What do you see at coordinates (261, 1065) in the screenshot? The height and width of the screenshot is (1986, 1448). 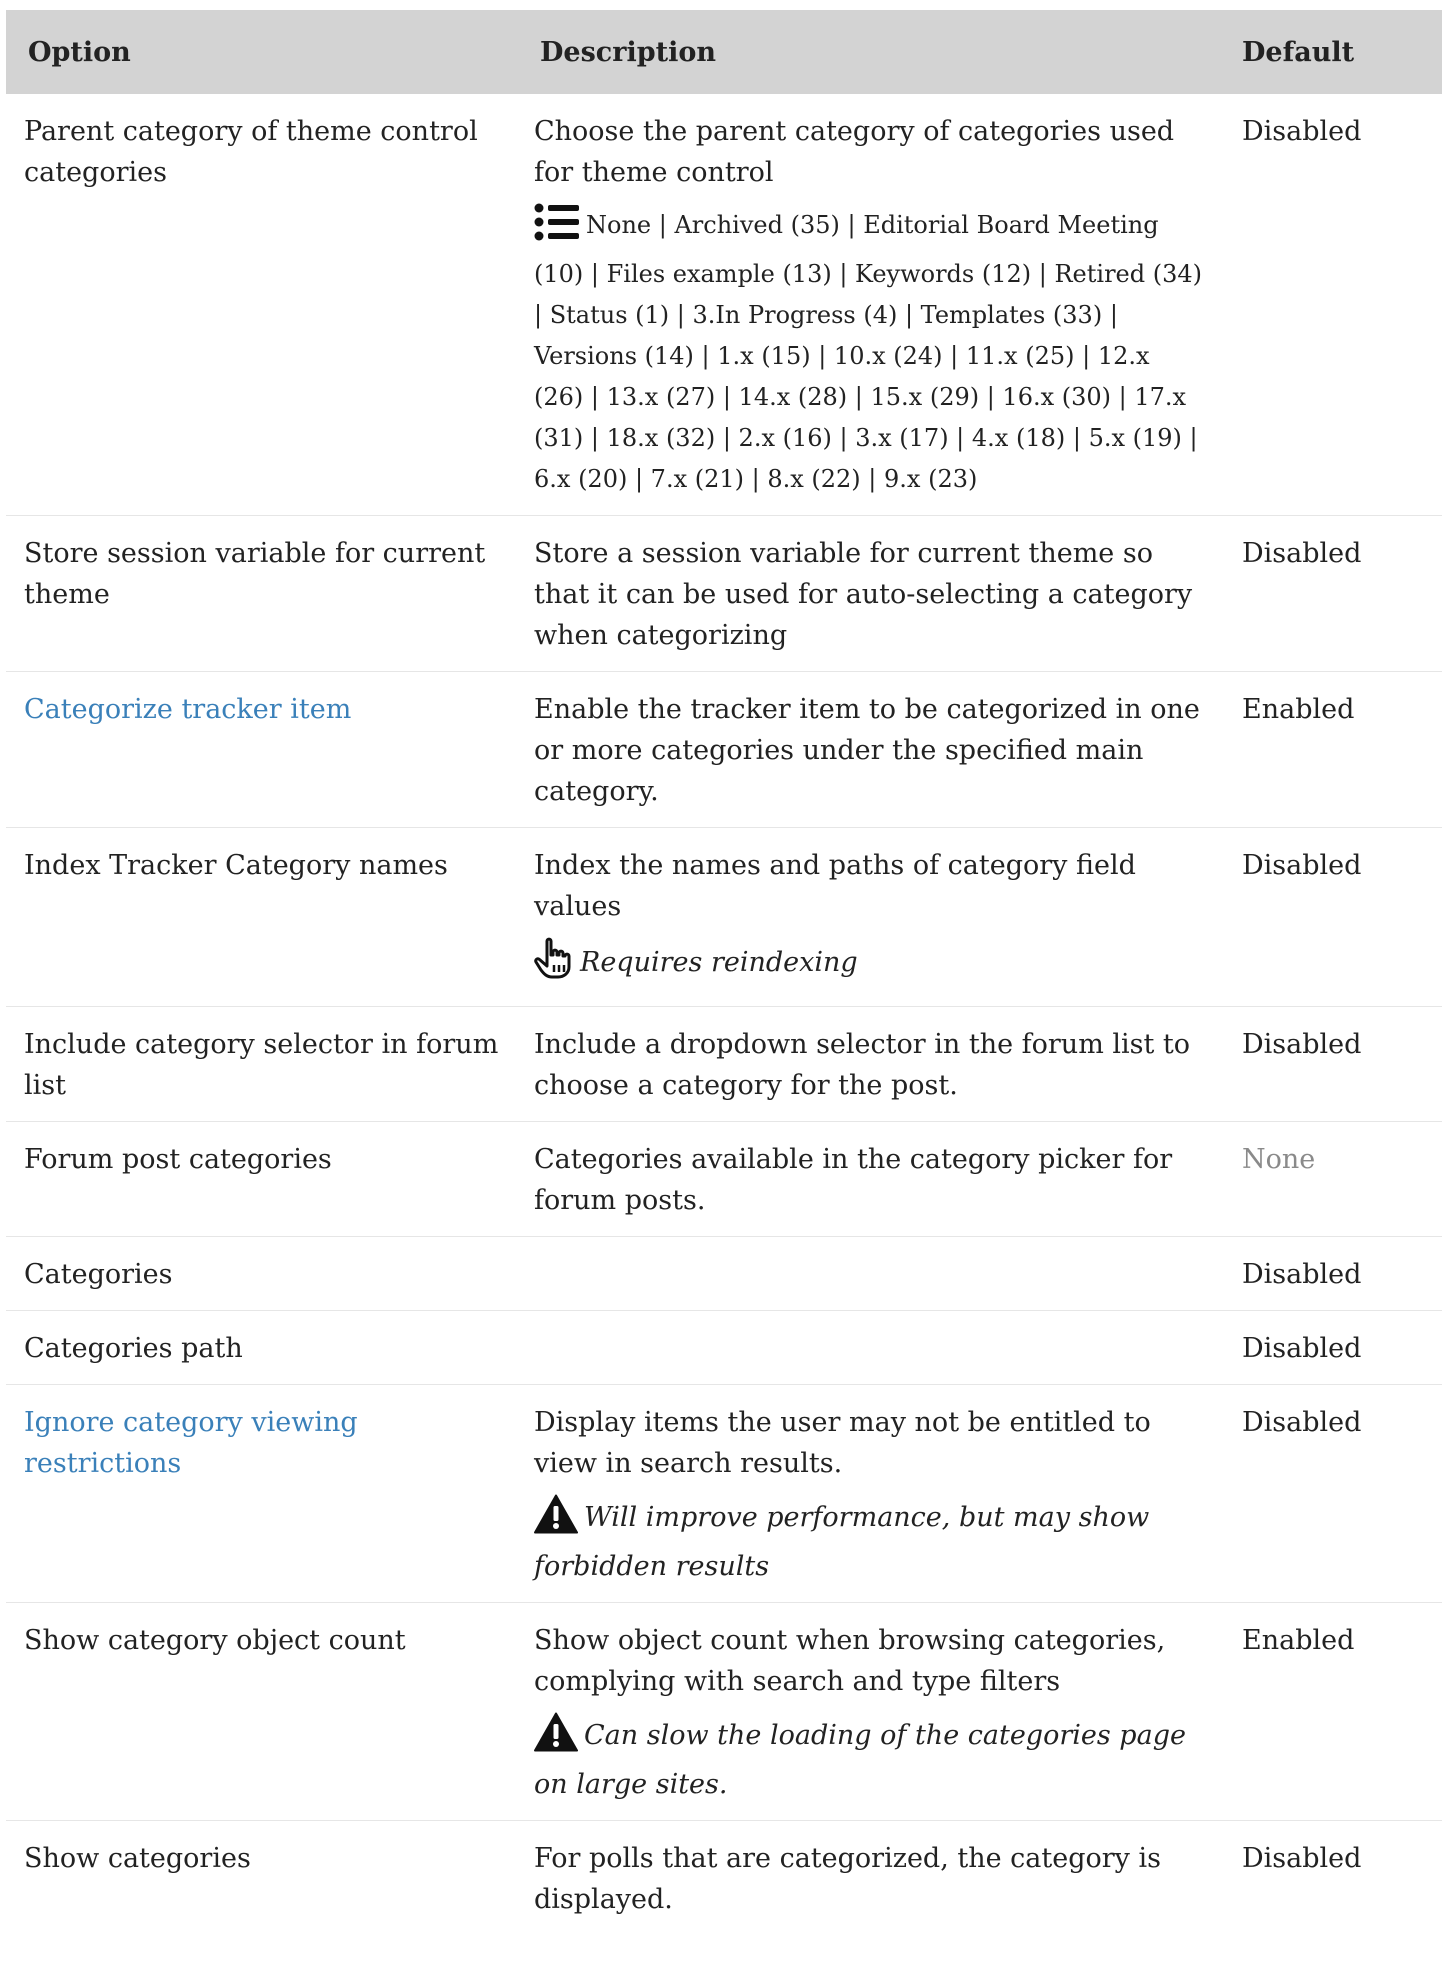 I see `option-cell: Include category selector in forum list` at bounding box center [261, 1065].